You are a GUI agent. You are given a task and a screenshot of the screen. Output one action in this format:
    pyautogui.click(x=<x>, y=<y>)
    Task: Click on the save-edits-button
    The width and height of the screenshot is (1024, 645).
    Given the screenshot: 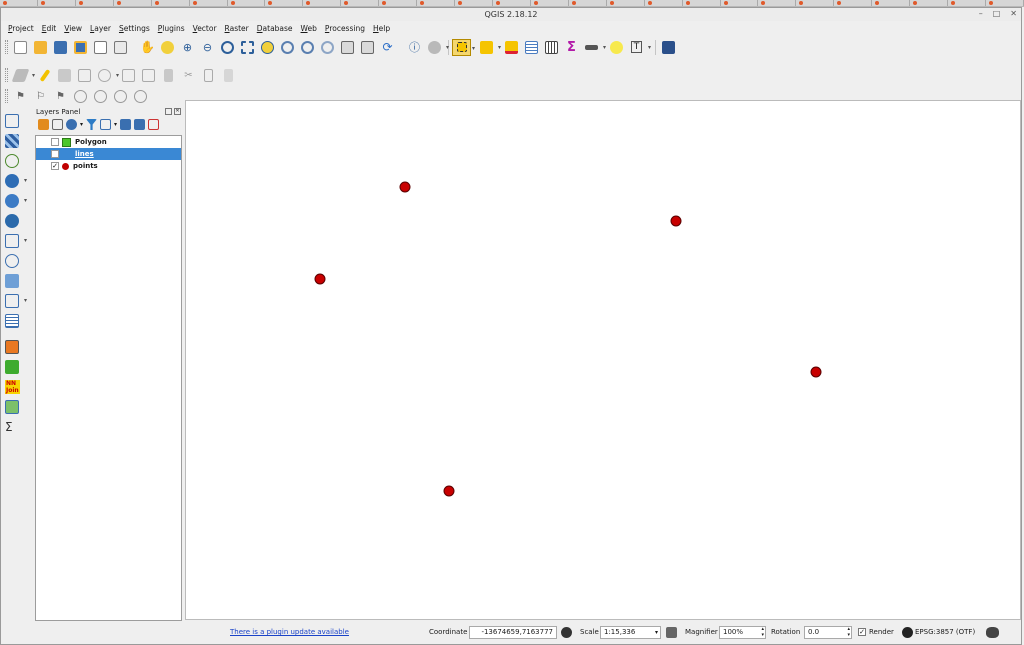 What is the action you would take?
    pyautogui.click(x=64, y=75)
    